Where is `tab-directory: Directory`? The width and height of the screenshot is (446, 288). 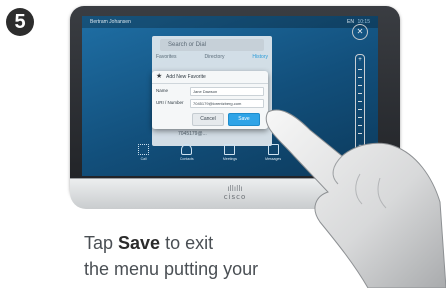
tab-directory: Directory is located at coordinates (214, 59).